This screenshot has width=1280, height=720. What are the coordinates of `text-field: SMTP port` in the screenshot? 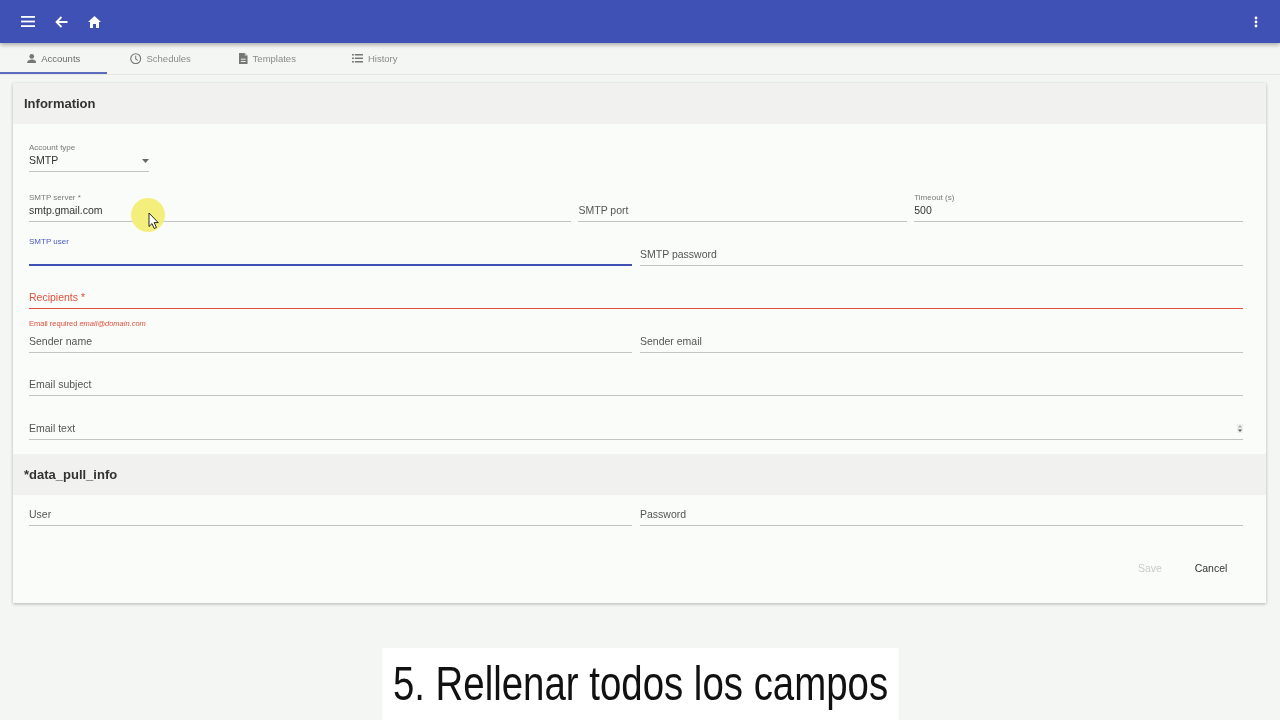 It's located at (743, 207).